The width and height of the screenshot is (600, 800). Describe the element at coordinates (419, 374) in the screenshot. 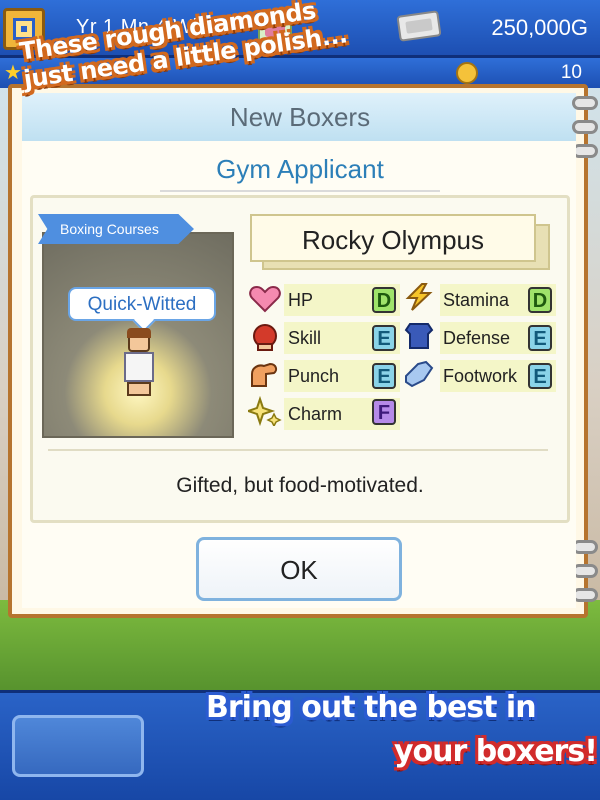

I see `shoe-icon` at that location.